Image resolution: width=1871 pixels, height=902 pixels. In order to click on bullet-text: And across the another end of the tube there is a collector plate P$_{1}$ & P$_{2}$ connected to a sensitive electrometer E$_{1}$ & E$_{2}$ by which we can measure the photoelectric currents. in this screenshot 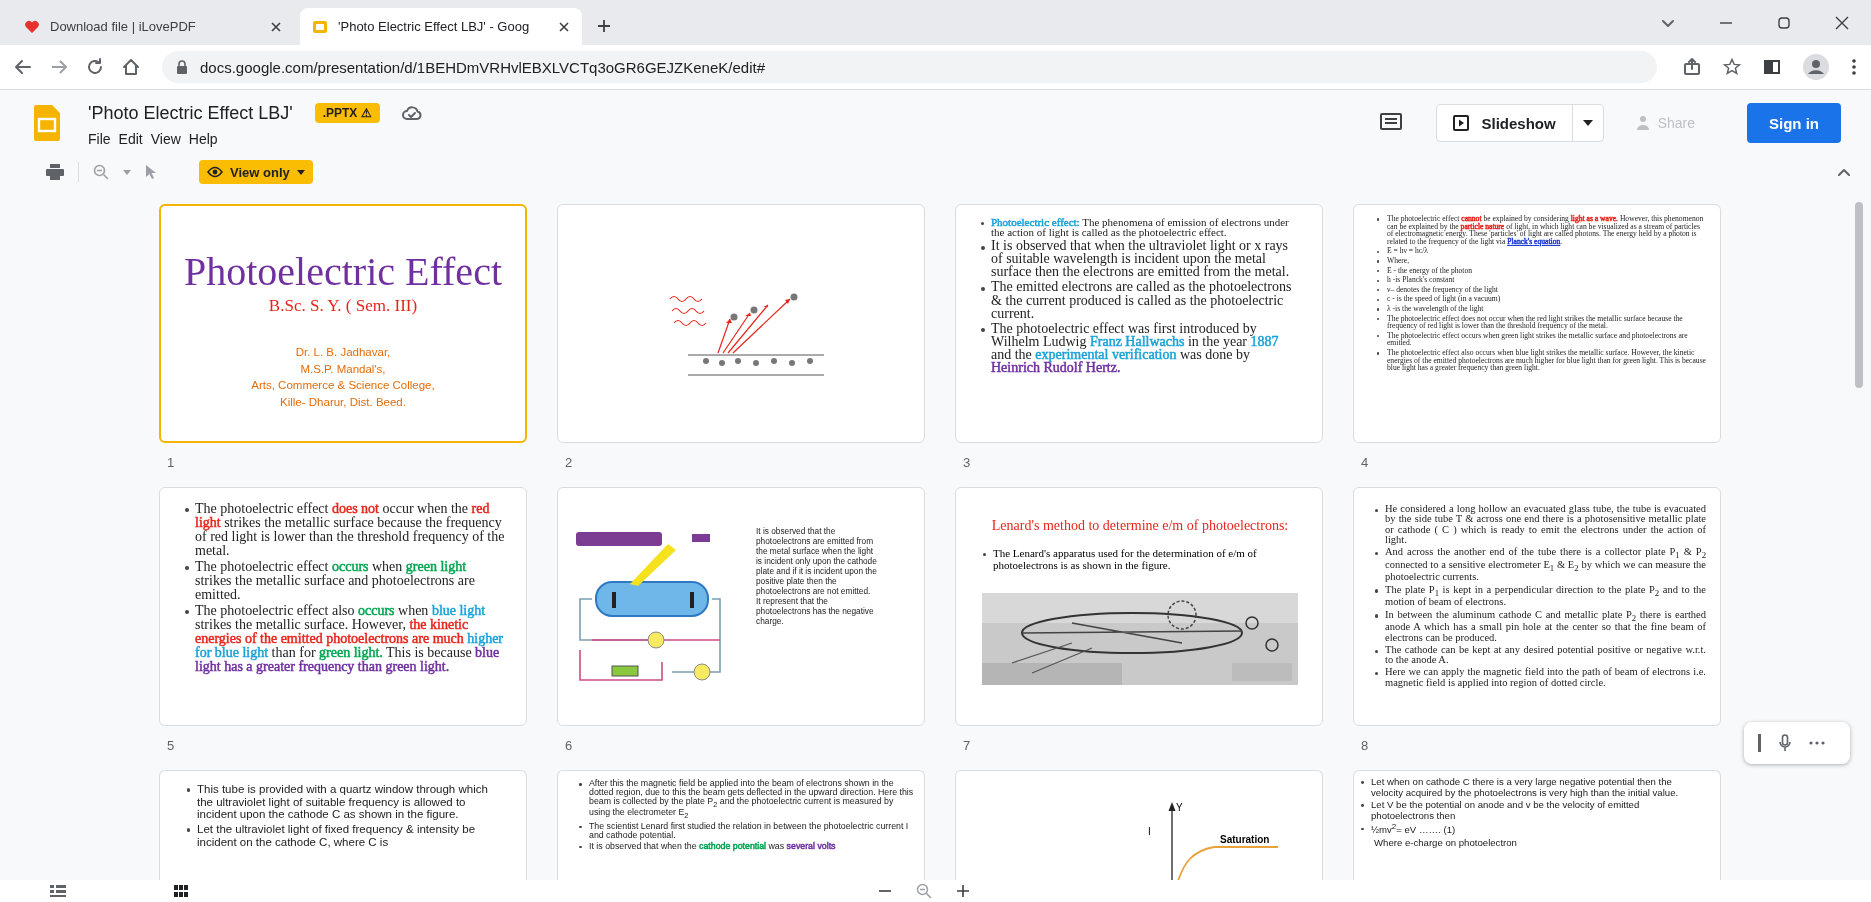, I will do `click(1540, 565)`.